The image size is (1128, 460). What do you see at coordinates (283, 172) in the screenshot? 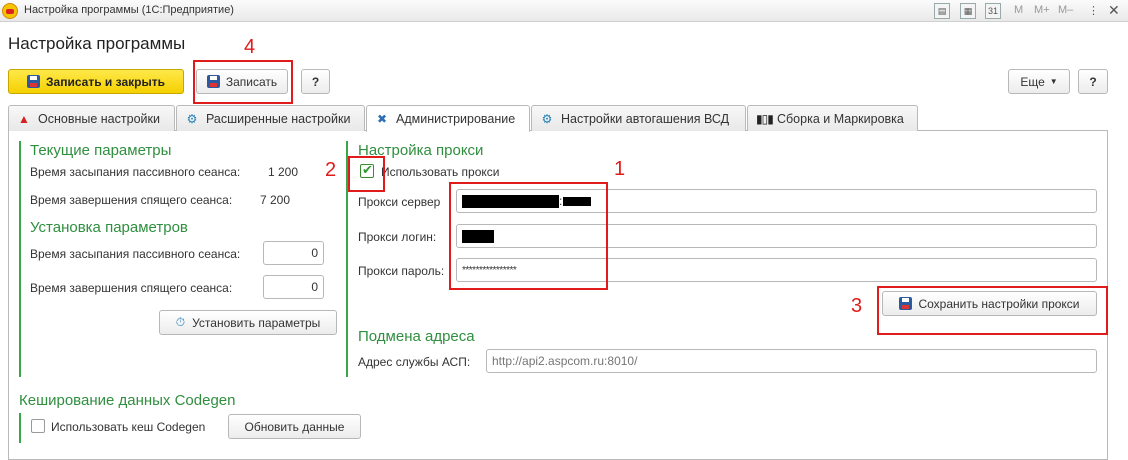
I see `current-sleep-value: 1 200` at bounding box center [283, 172].